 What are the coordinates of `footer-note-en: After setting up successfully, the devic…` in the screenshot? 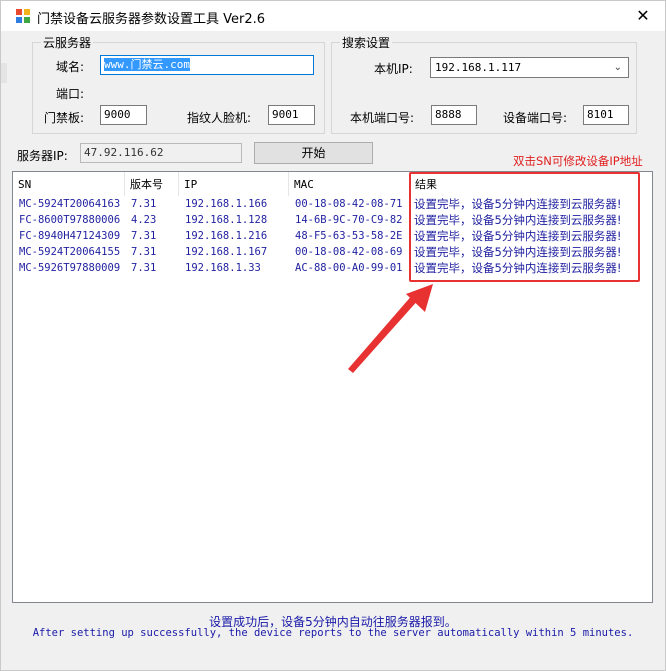 It's located at (333, 633).